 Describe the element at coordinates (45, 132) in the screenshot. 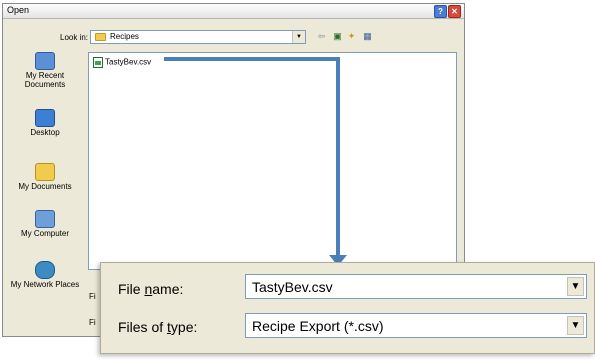

I see `place-label: Desktop` at that location.